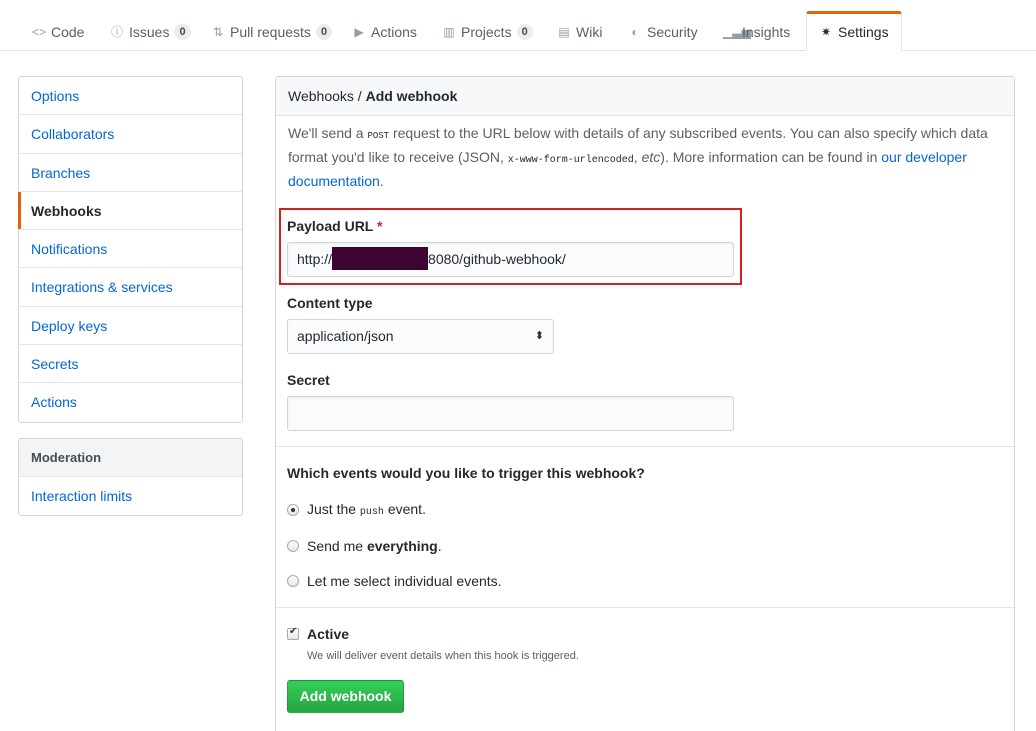  I want to click on breadcrumb-parent-link: Webhooks, so click(321, 96).